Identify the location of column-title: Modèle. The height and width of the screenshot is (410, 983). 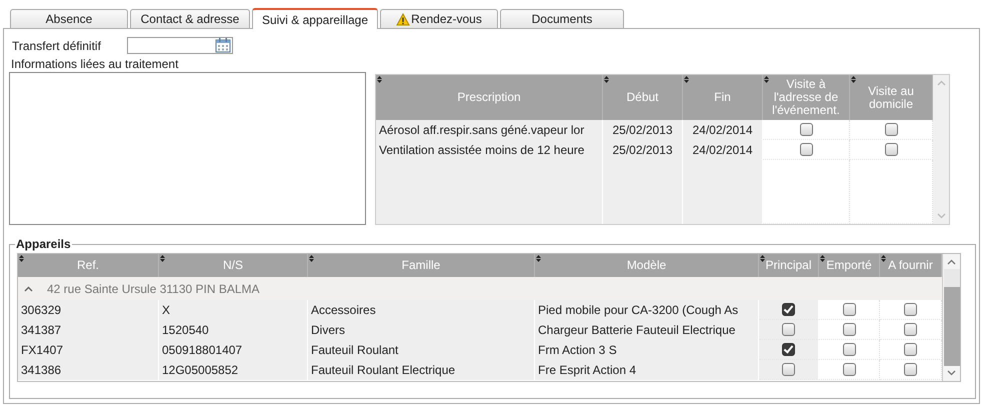
(646, 265).